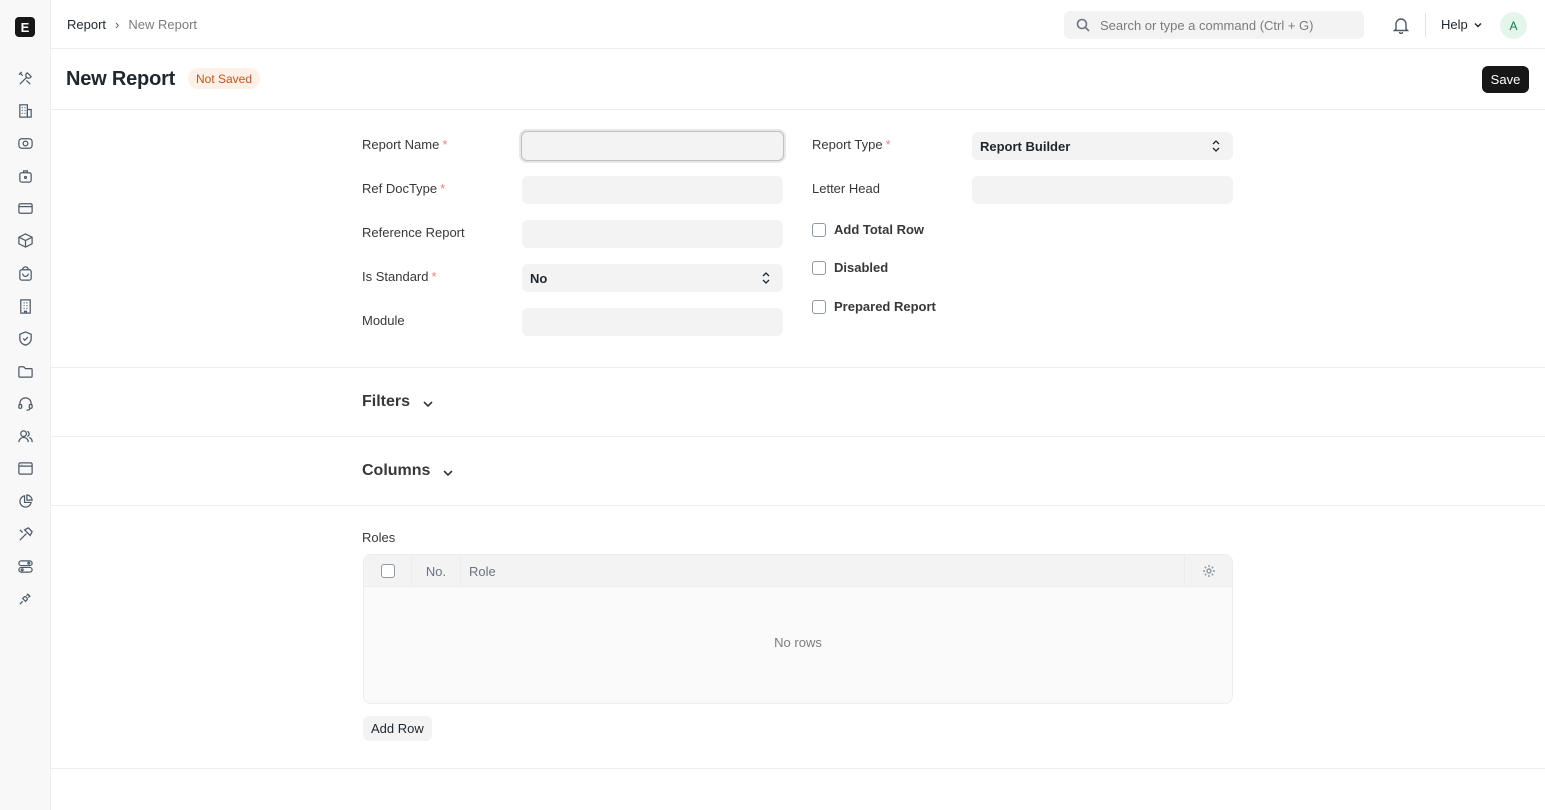  I want to click on briefcase-icon, so click(25, 176).